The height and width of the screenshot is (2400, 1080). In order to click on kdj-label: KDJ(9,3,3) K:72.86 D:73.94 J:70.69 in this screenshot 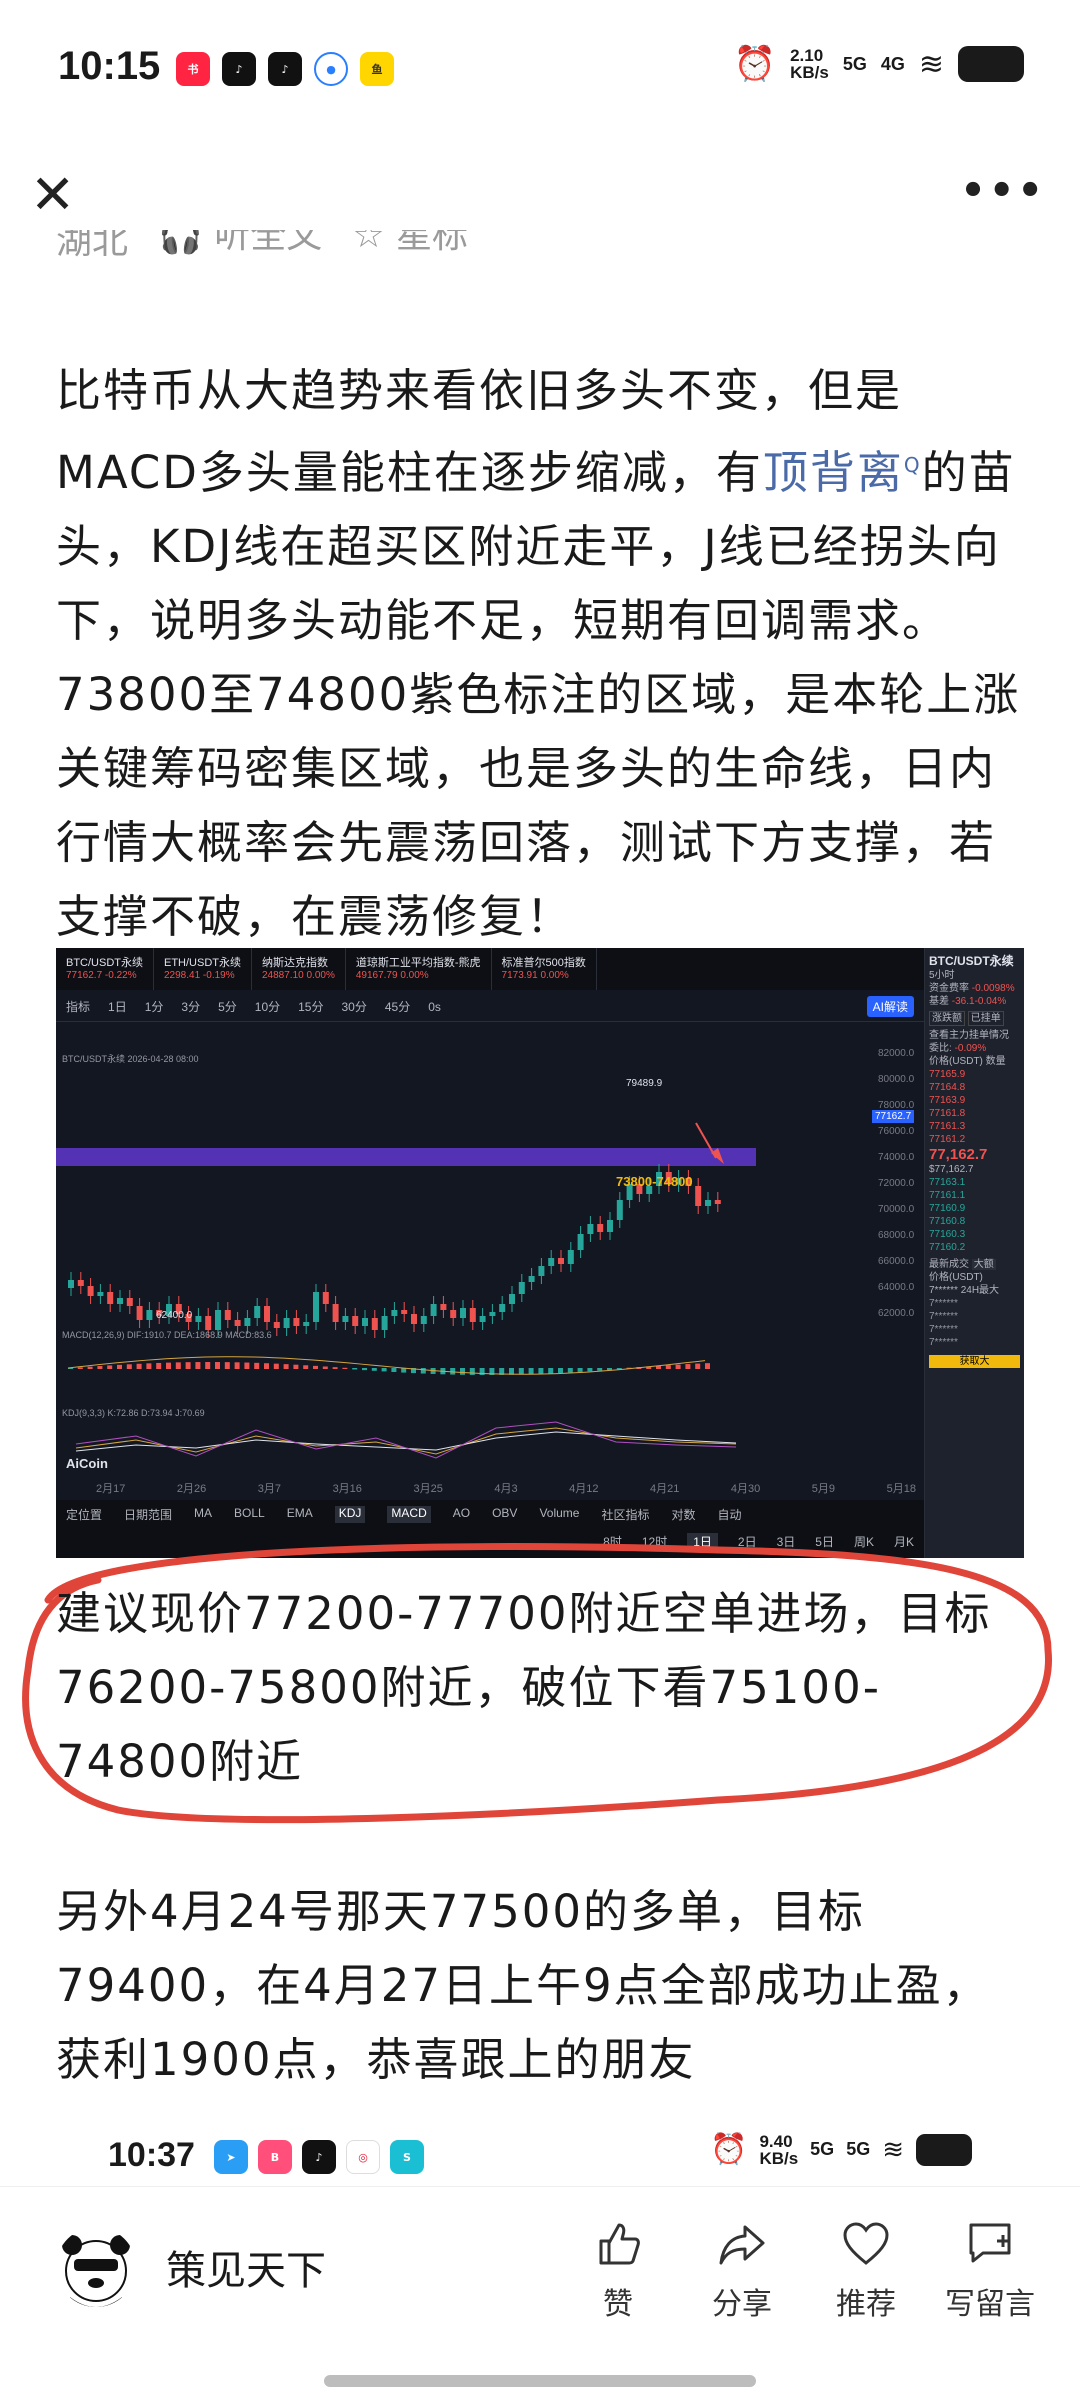, I will do `click(133, 1413)`.